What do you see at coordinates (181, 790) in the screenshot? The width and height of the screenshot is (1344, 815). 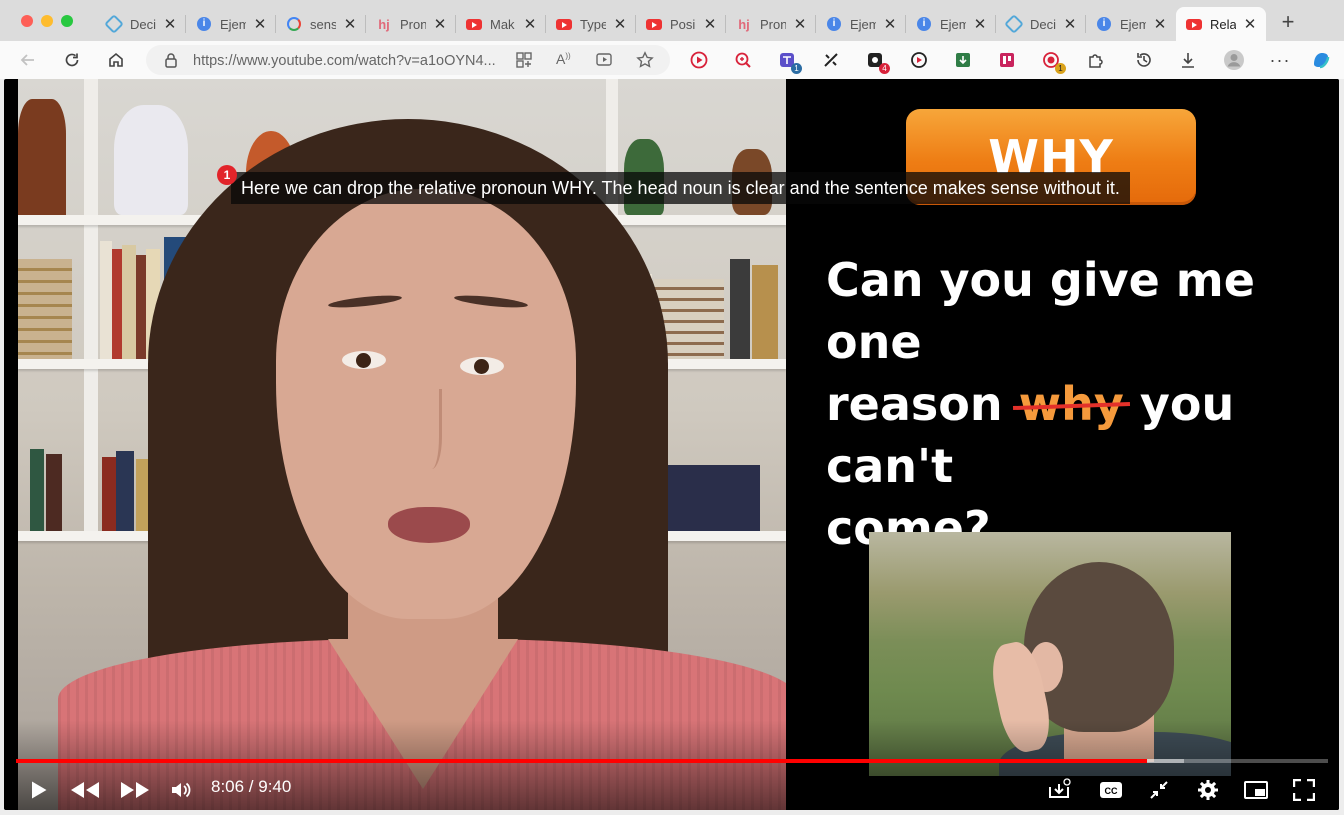 I see `volume-button` at bounding box center [181, 790].